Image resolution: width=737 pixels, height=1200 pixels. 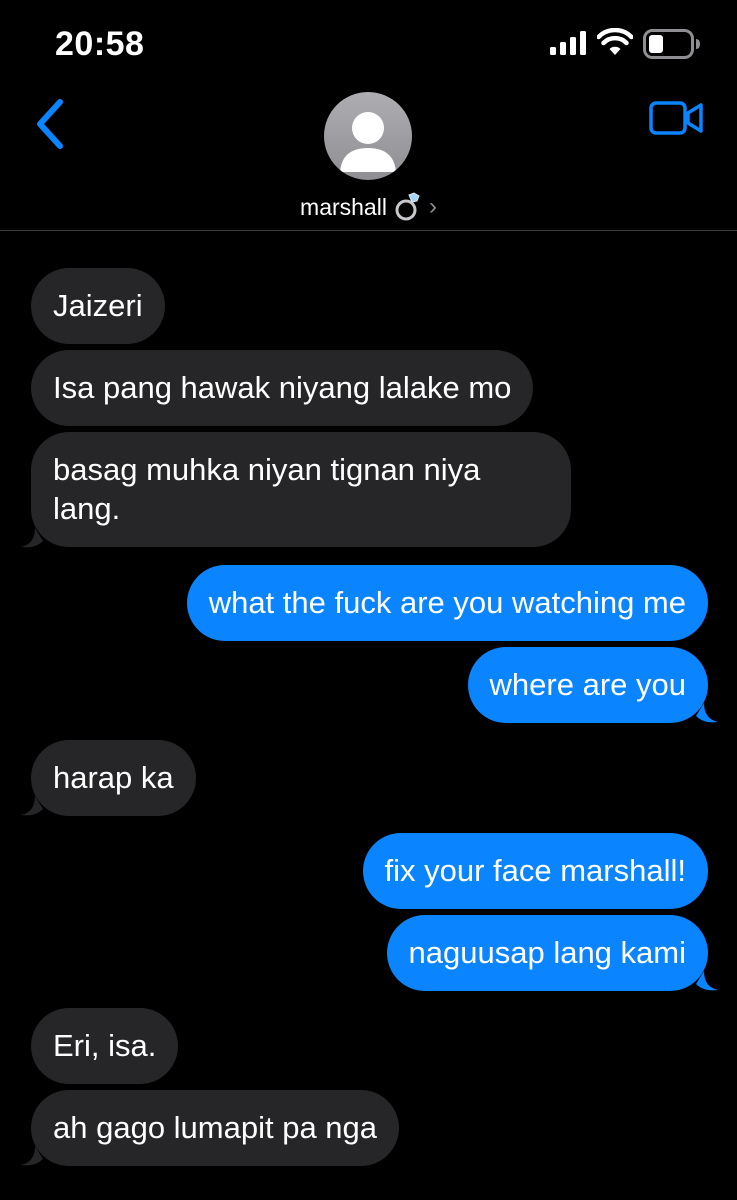 What do you see at coordinates (568, 43) in the screenshot?
I see `signal-icon` at bounding box center [568, 43].